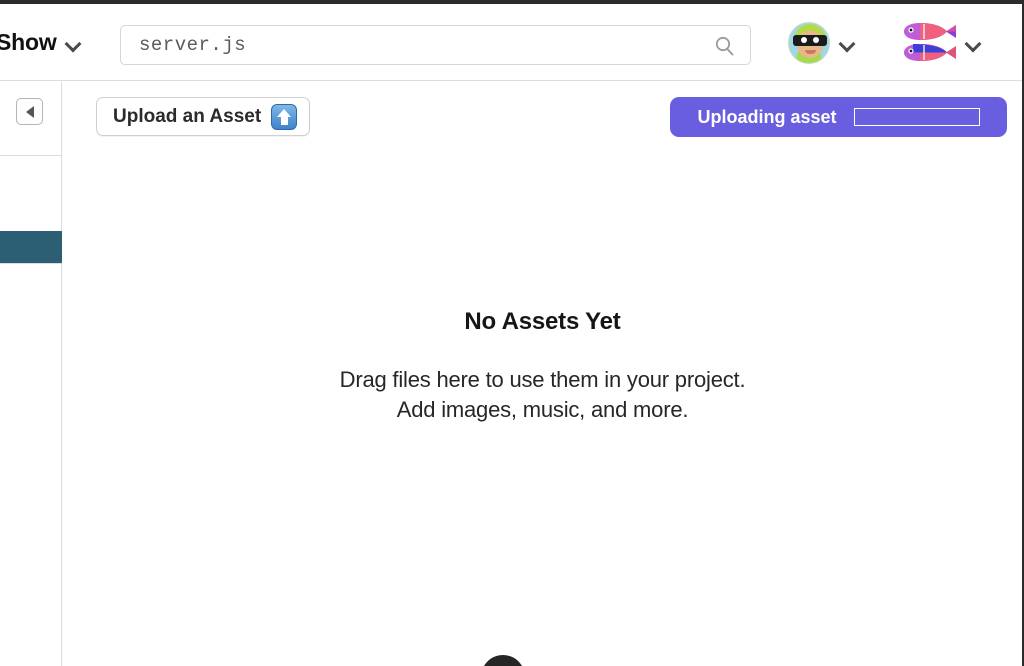 This screenshot has height=666, width=1024. Describe the element at coordinates (542, 321) in the screenshot. I see `empty-state-title: No Assets Yet` at that location.